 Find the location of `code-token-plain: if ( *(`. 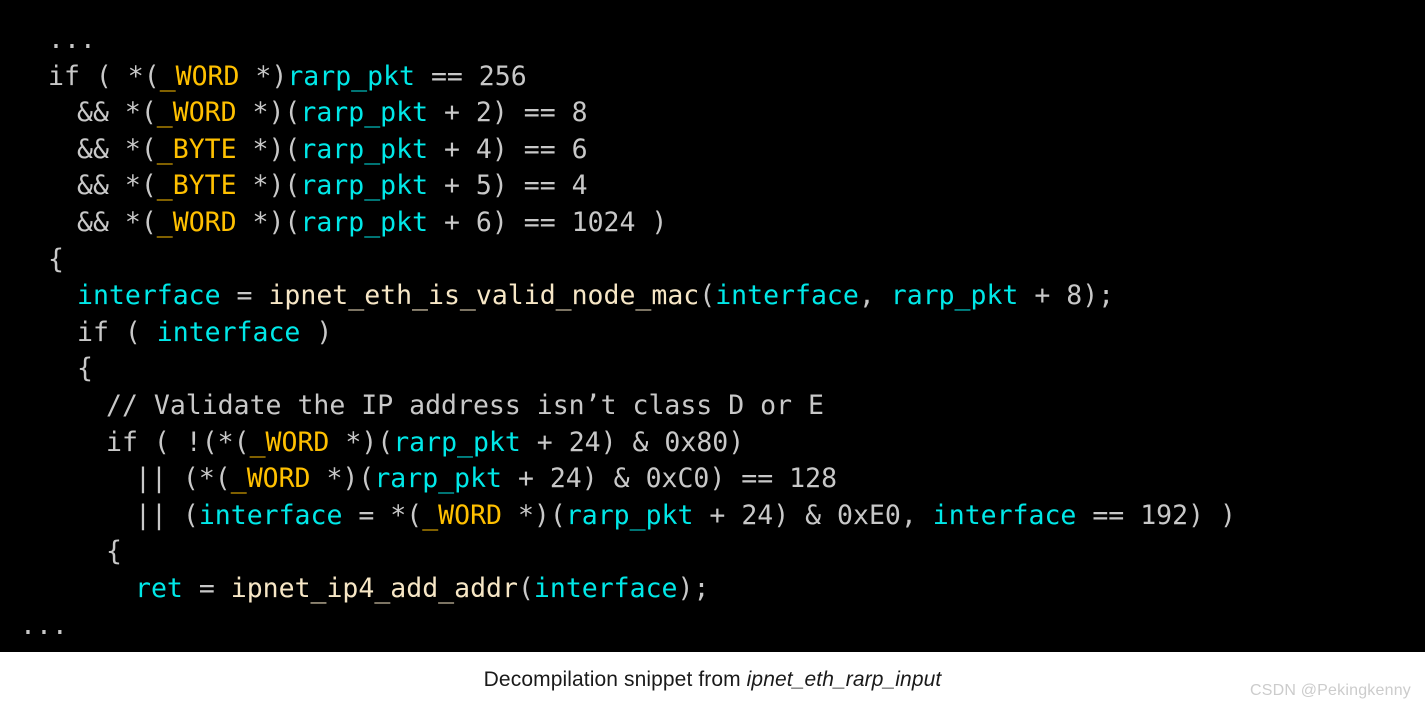

code-token-plain: if ( *( is located at coordinates (104, 76).